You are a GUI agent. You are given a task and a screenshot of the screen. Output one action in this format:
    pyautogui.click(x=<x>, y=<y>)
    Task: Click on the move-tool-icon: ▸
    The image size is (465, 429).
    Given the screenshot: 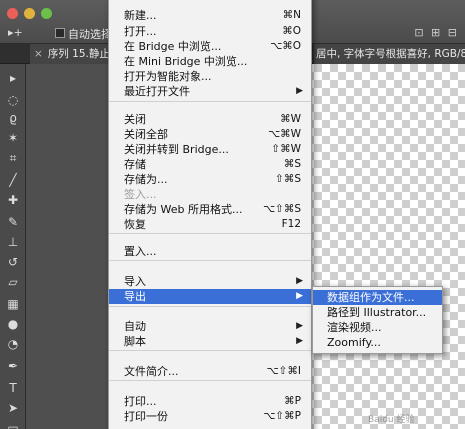 What is the action you would take?
    pyautogui.click(x=13, y=78)
    